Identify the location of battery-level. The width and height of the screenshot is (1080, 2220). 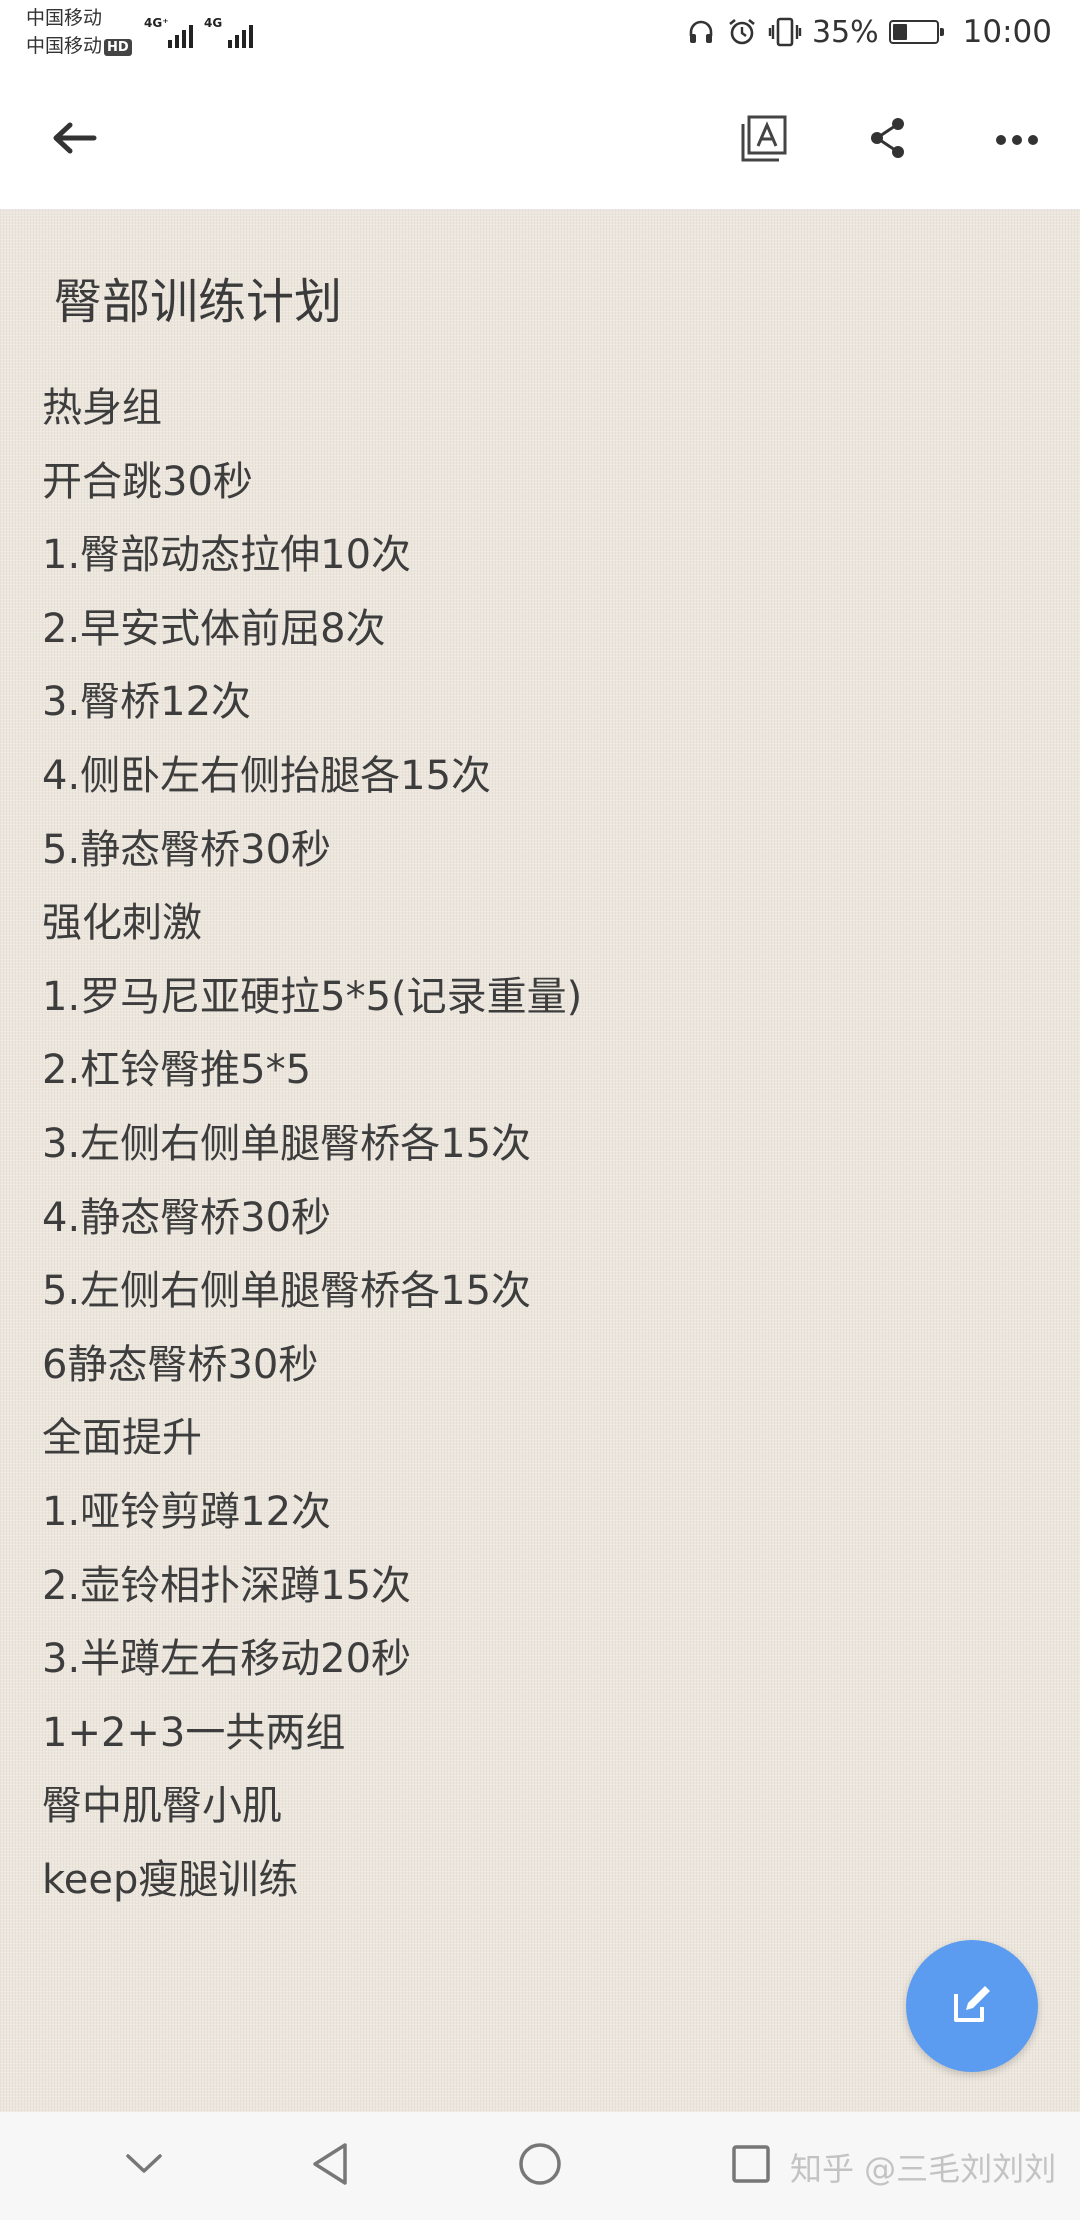
(899, 32).